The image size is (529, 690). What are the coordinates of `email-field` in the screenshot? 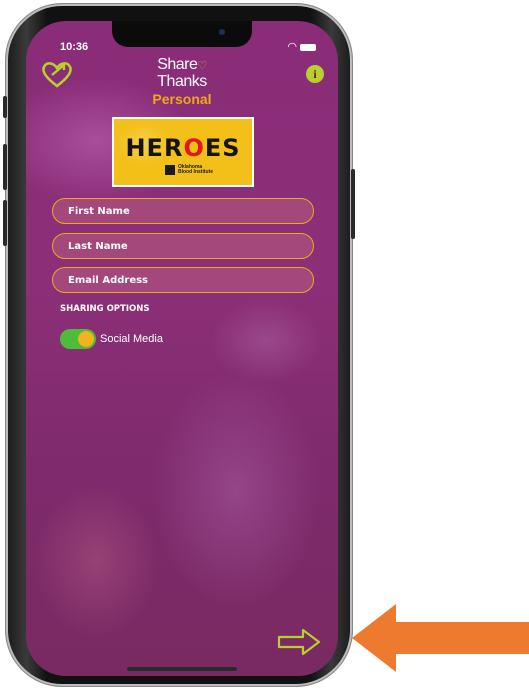 It's located at (183, 280).